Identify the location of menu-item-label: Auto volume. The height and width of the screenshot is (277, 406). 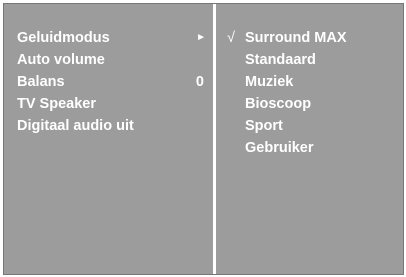
(61, 60).